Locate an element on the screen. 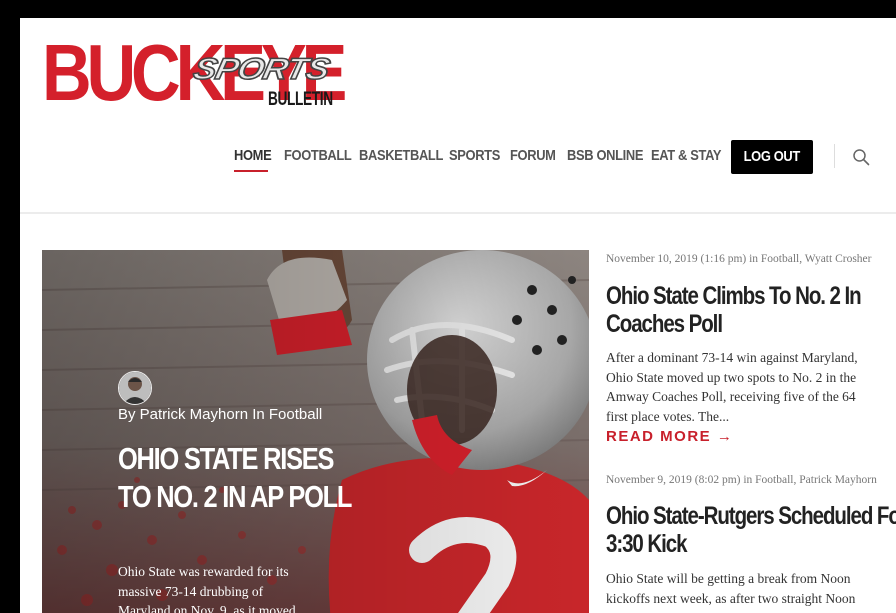  nav-basketball: BASKETBALL is located at coordinates (401, 156).